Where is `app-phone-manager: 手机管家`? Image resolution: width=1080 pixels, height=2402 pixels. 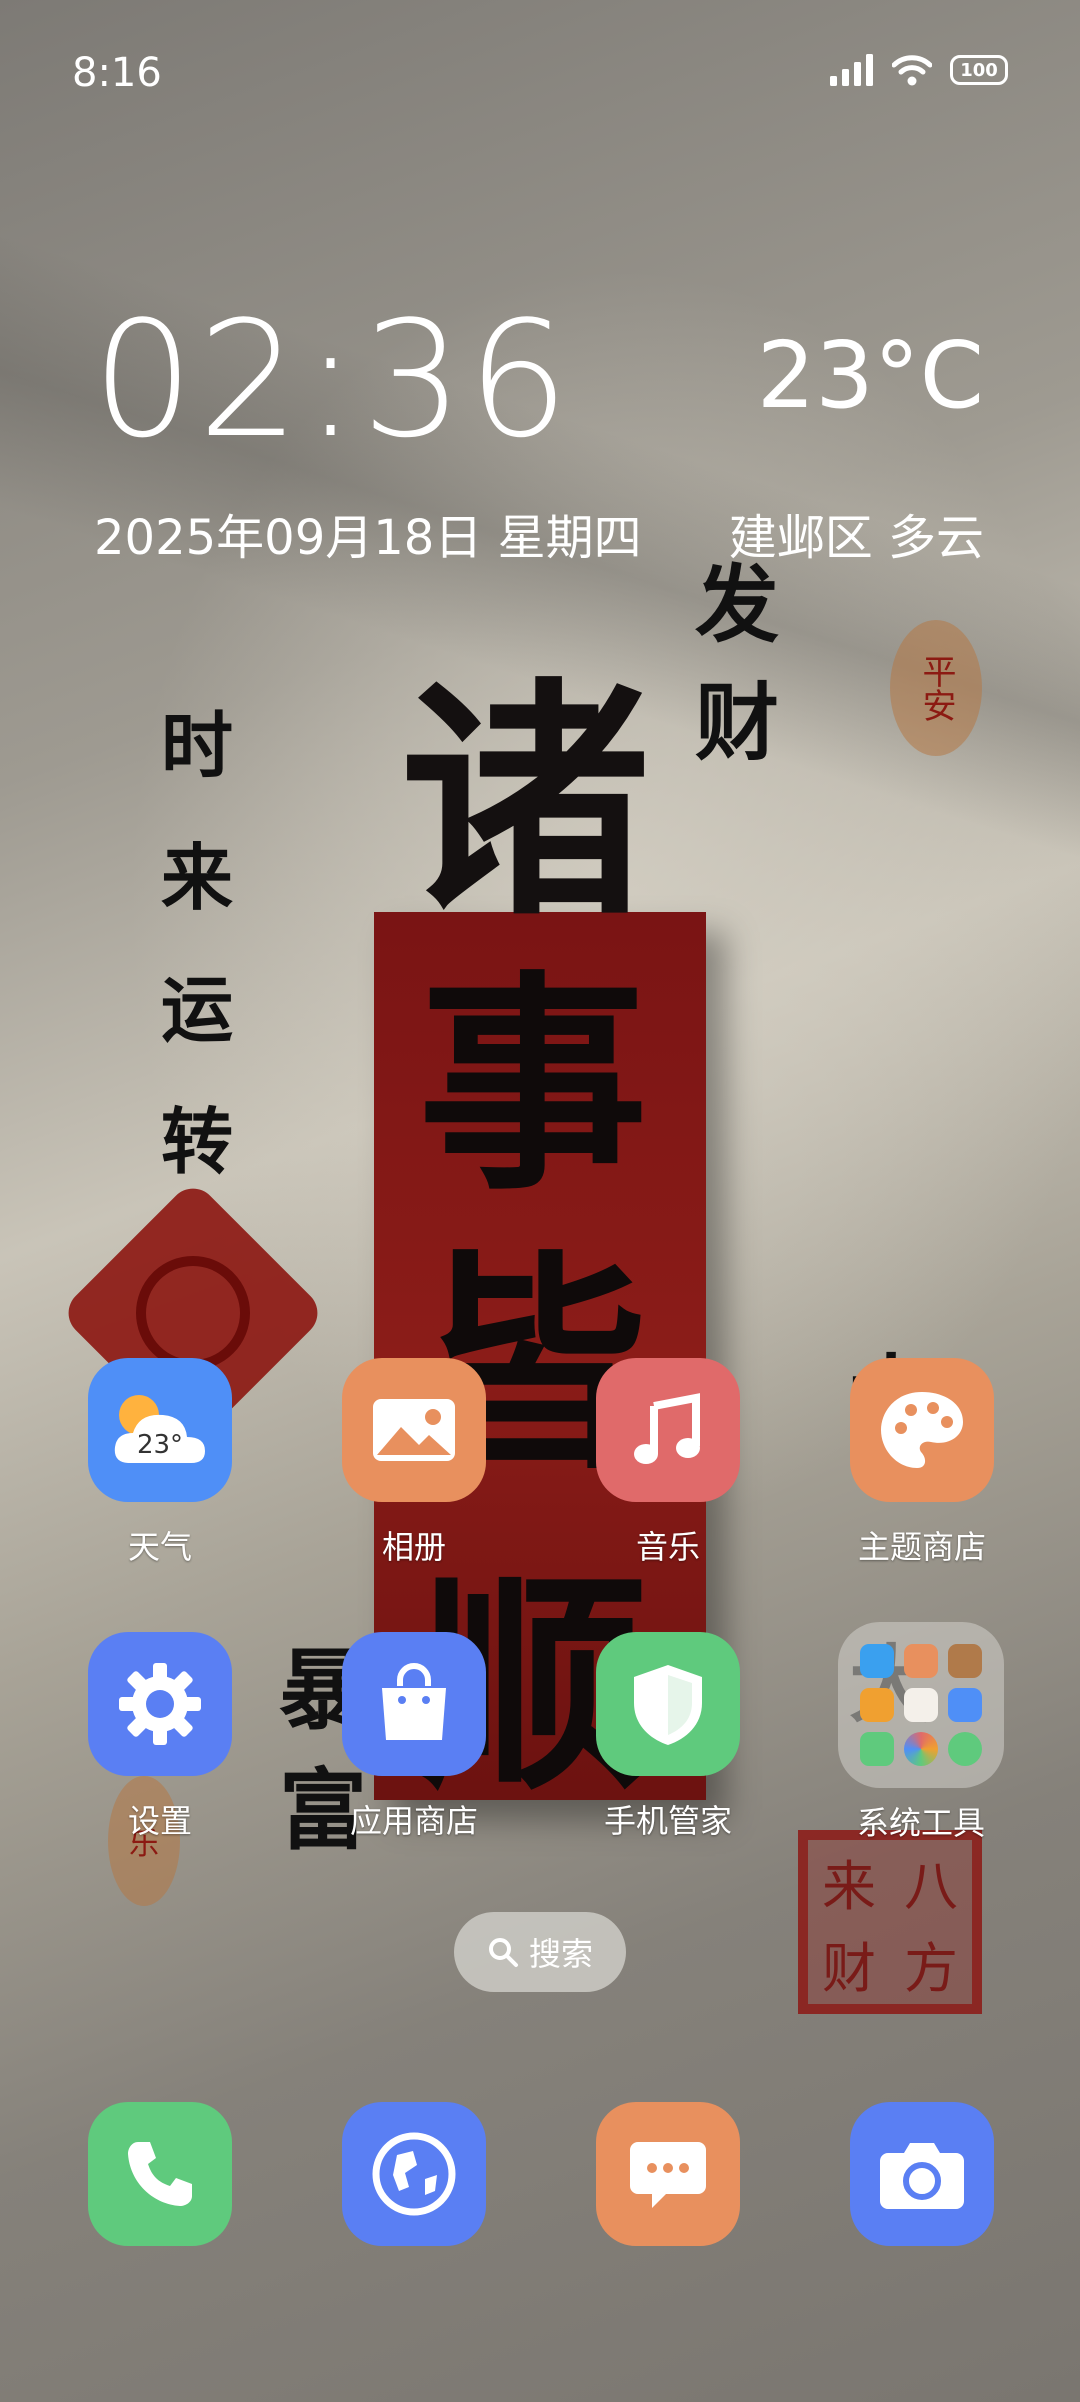 app-phone-manager: 手机管家 is located at coordinates (668, 1737).